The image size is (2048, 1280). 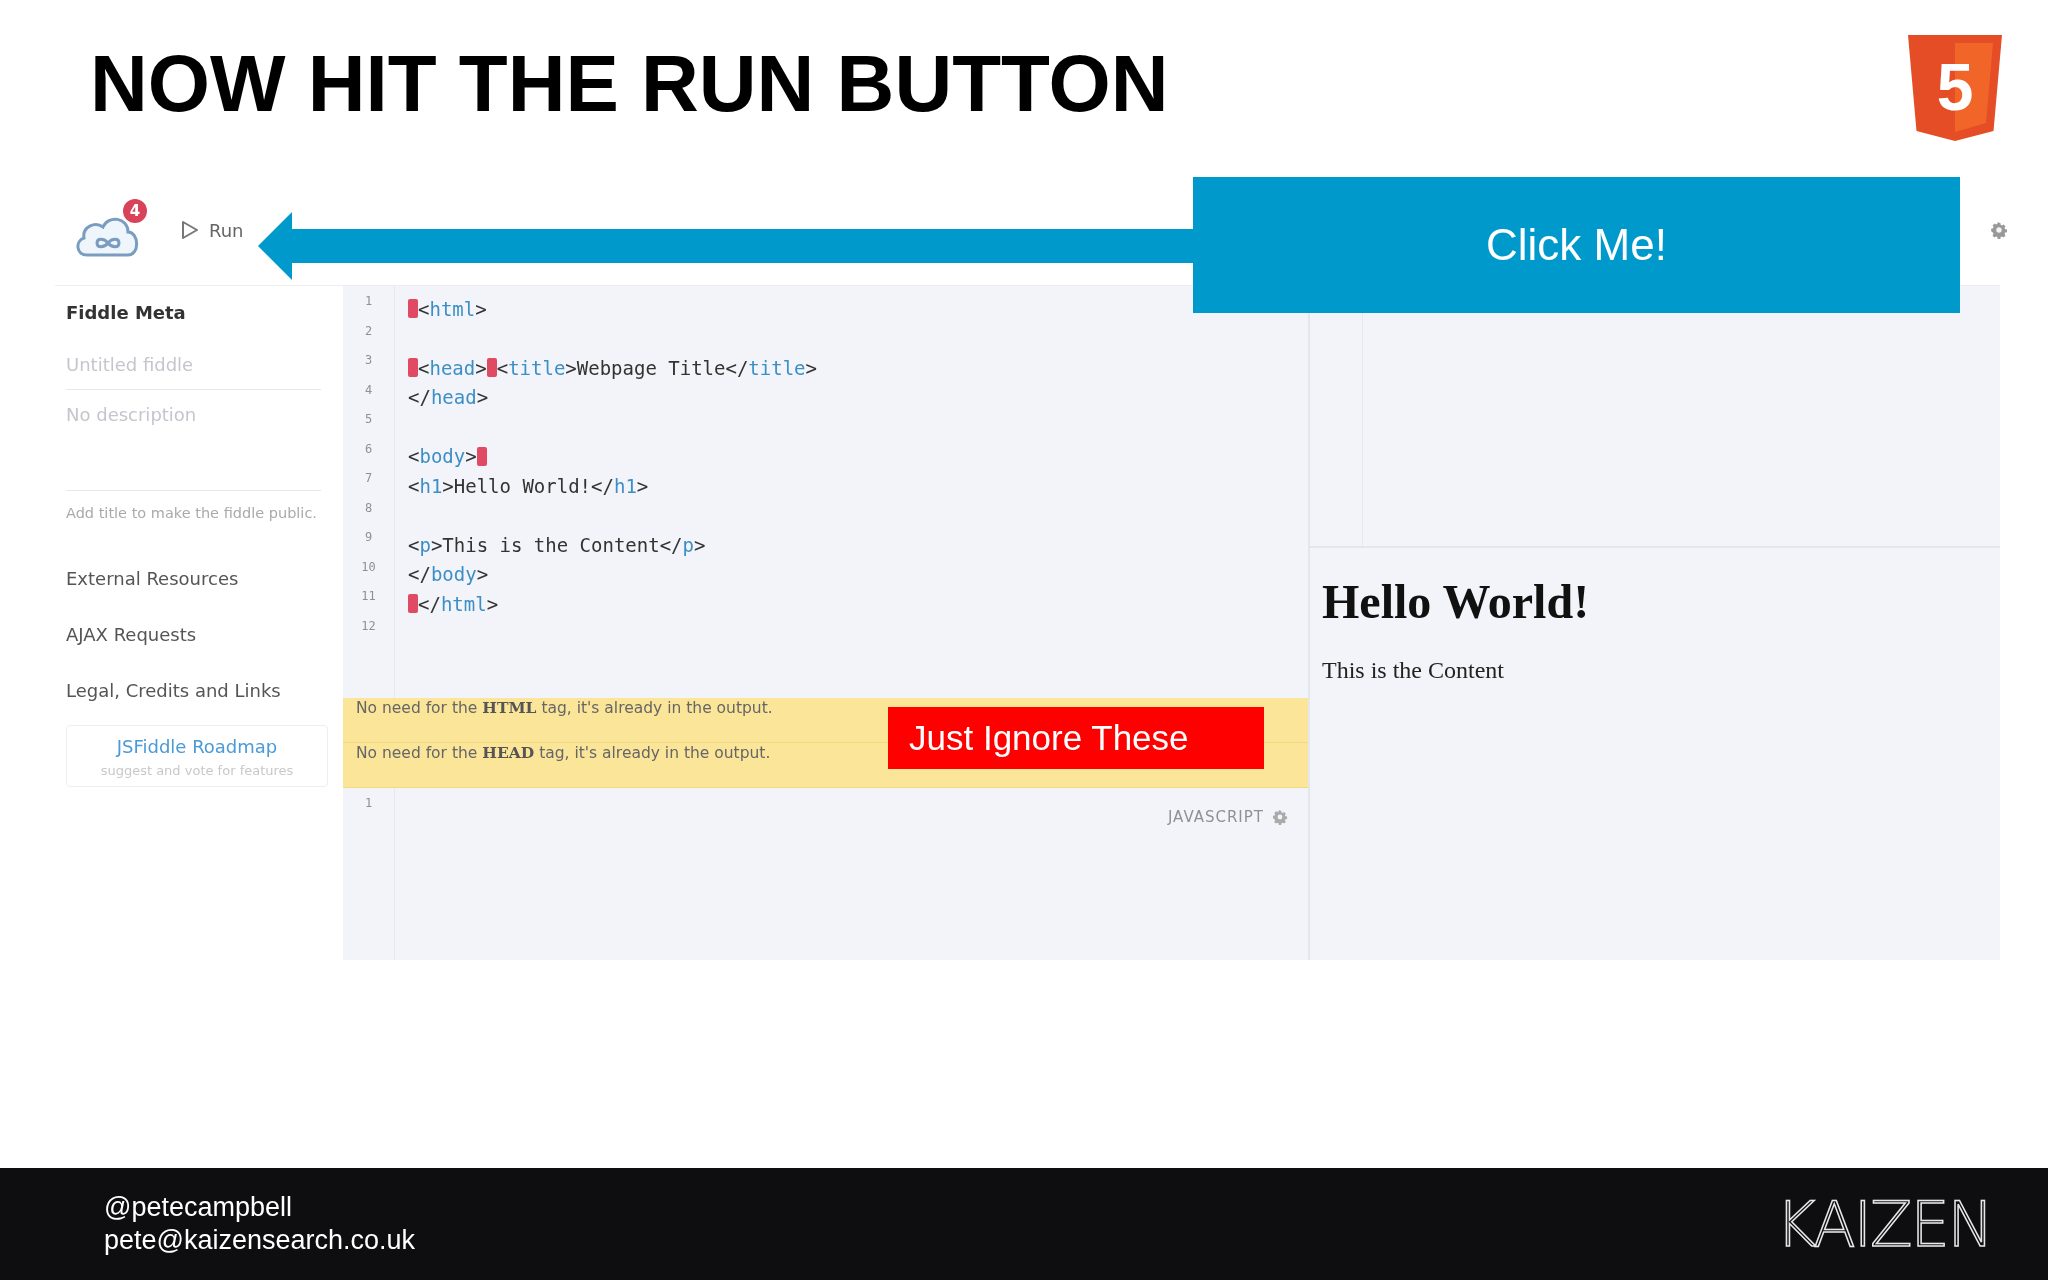 What do you see at coordinates (204, 579) in the screenshot?
I see `sidebar-item: External Resources` at bounding box center [204, 579].